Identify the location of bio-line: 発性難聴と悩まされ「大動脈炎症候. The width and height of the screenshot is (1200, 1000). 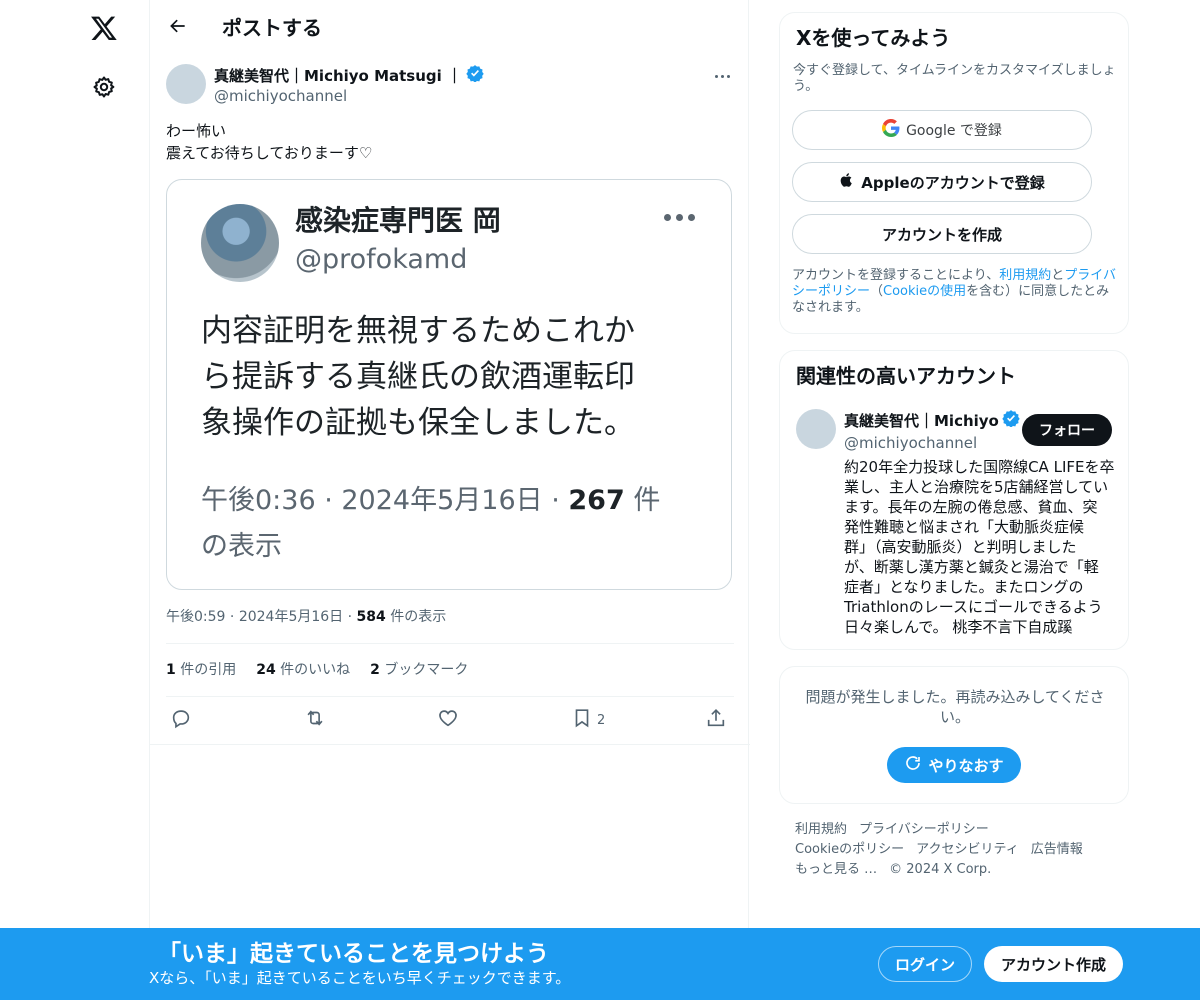
(964, 527).